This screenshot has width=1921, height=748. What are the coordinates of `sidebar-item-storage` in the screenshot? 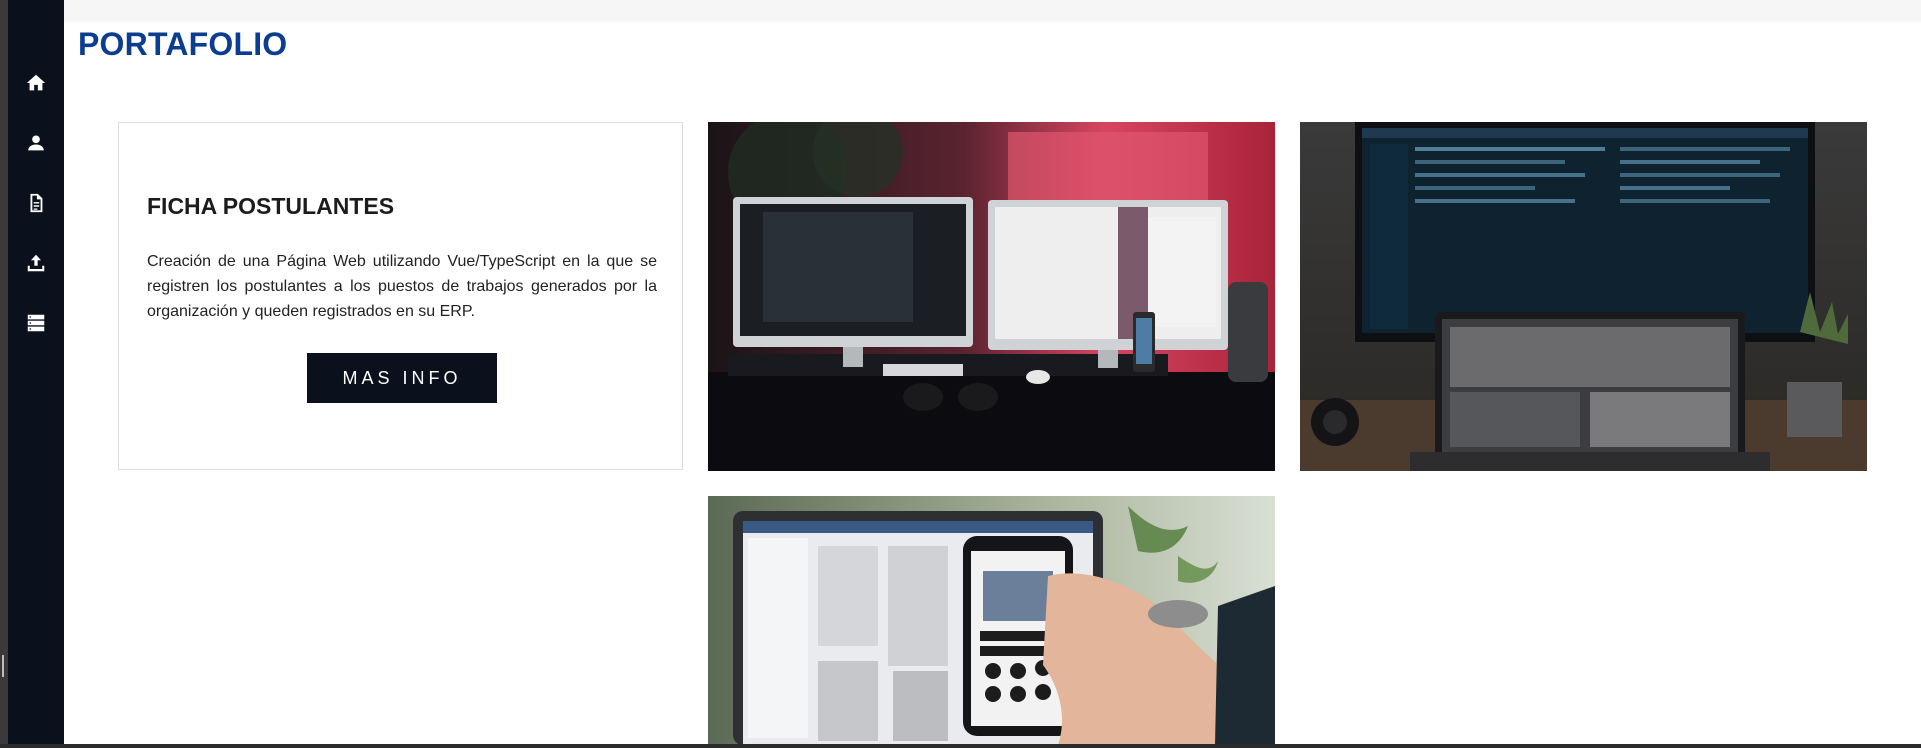 It's located at (36, 323).